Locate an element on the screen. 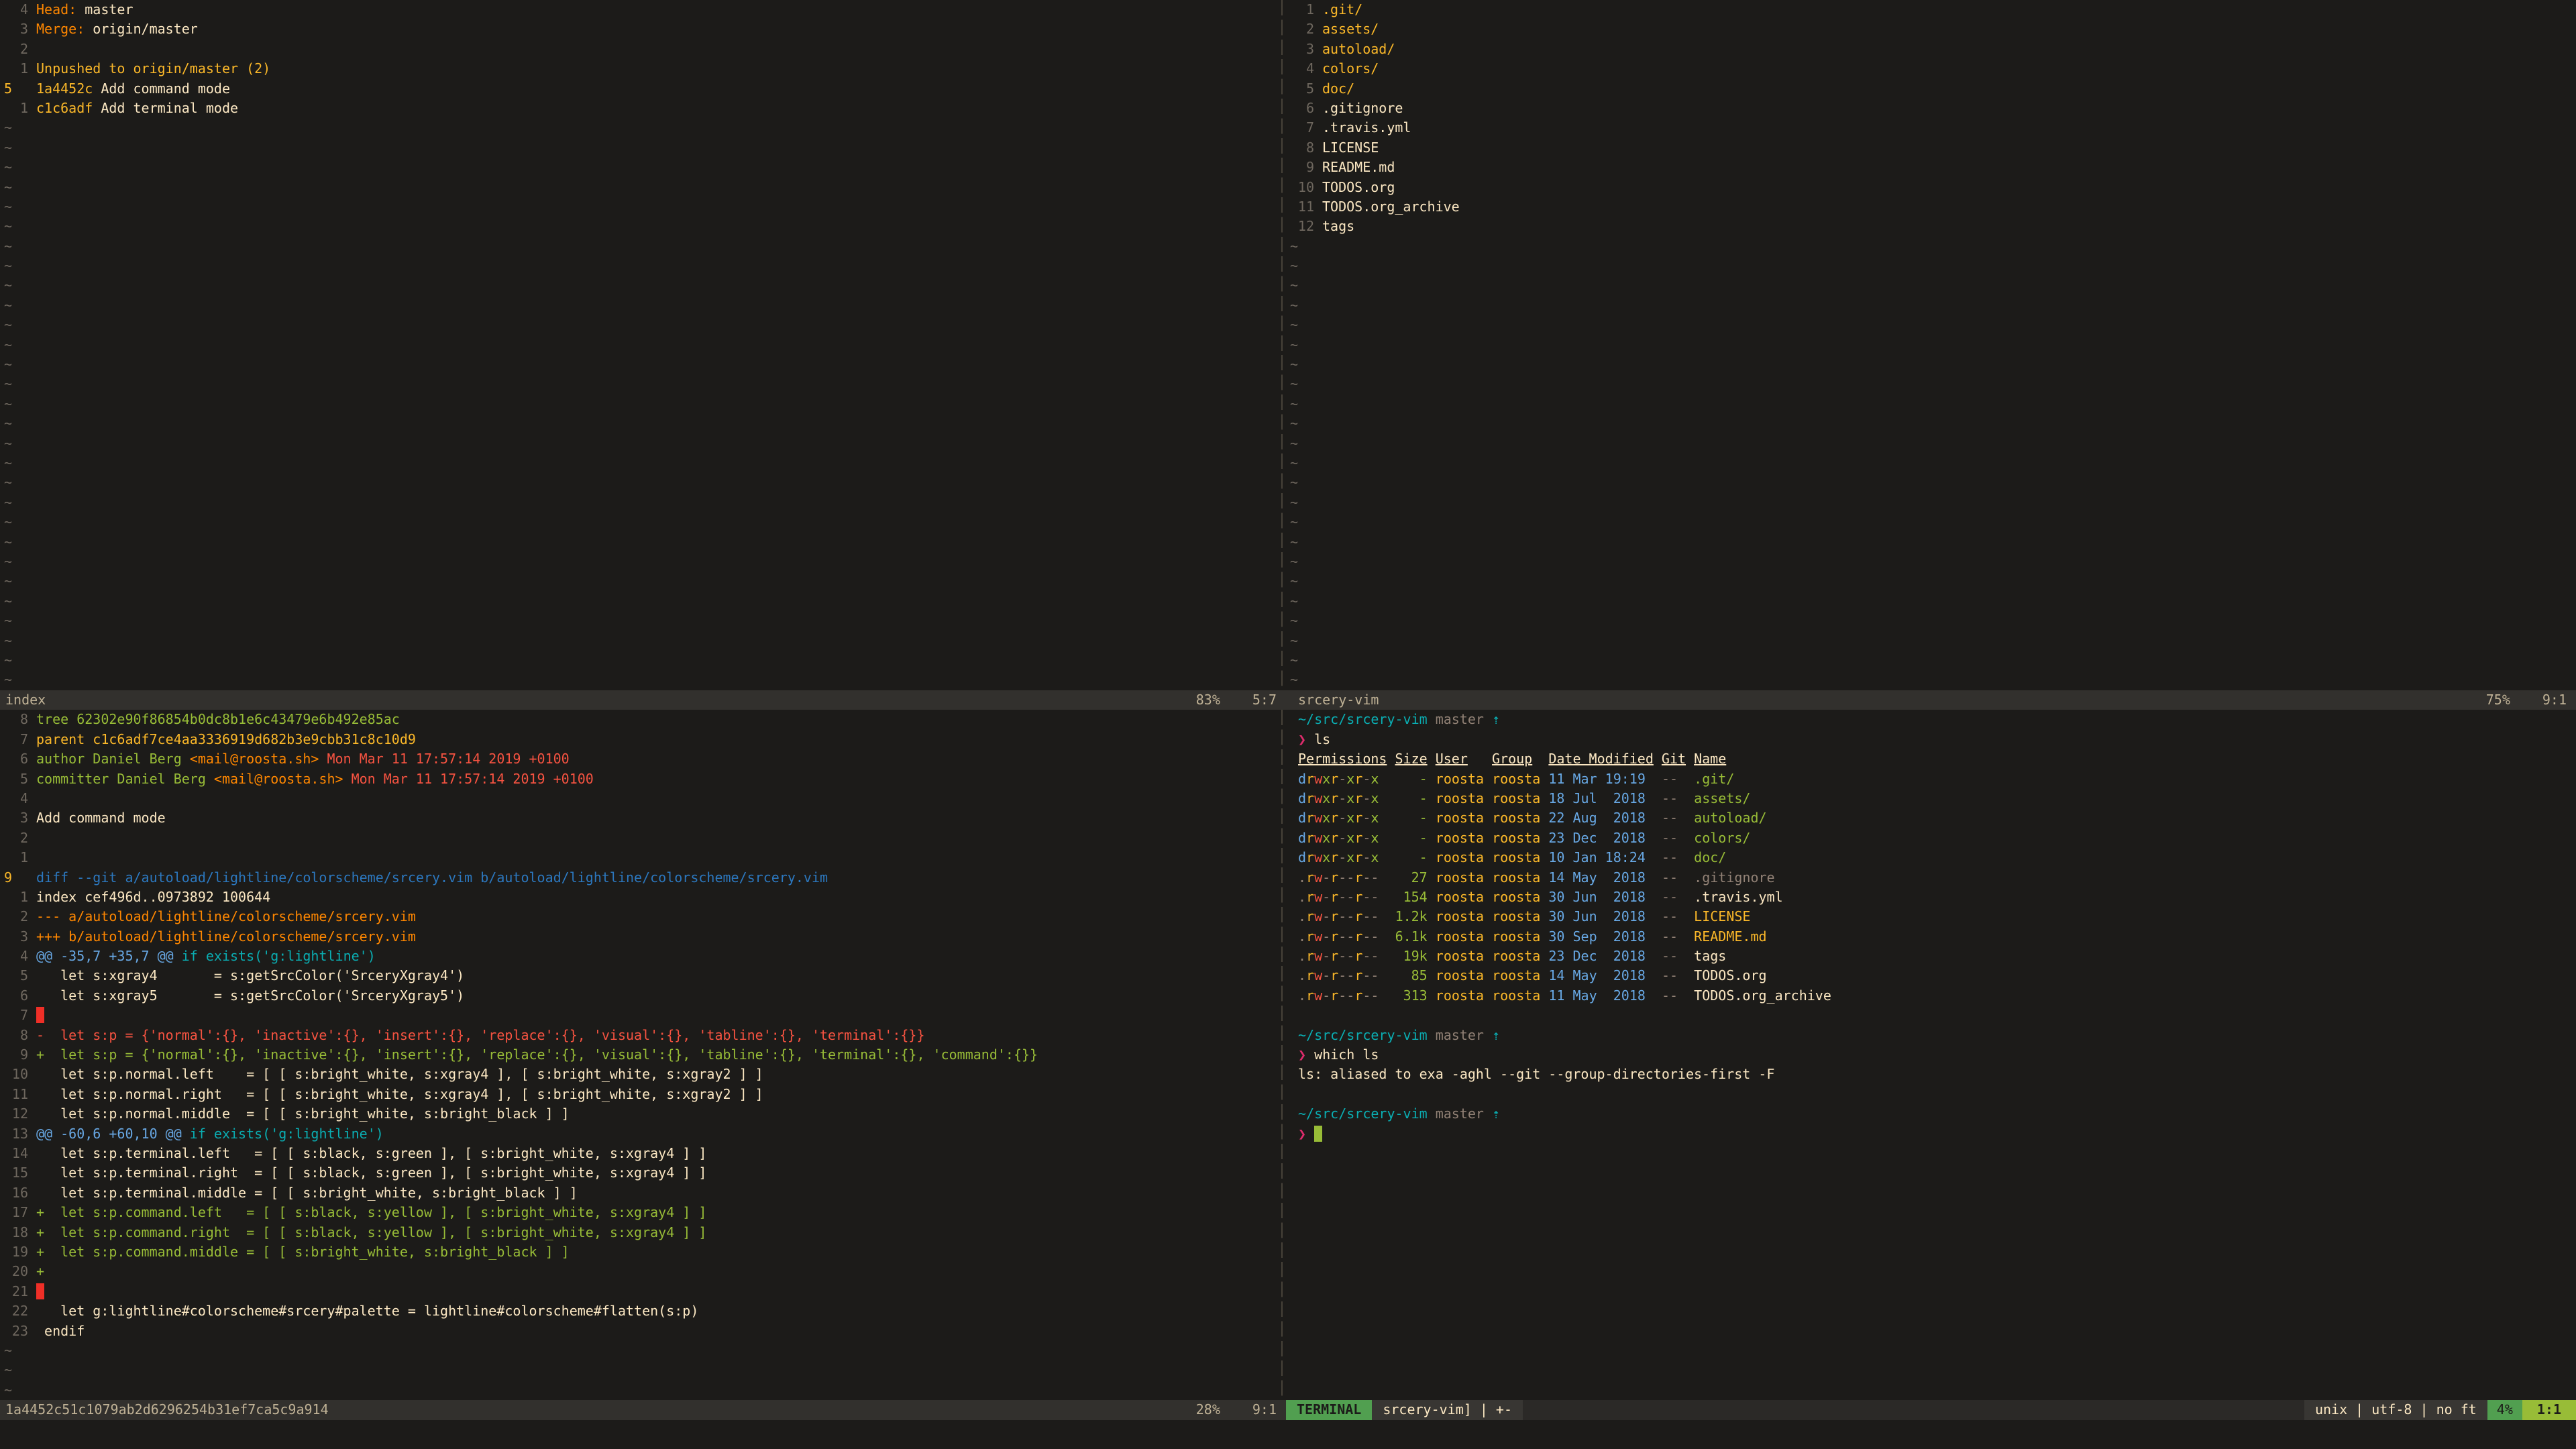  buffer-line: 23 endif is located at coordinates (639, 1331).